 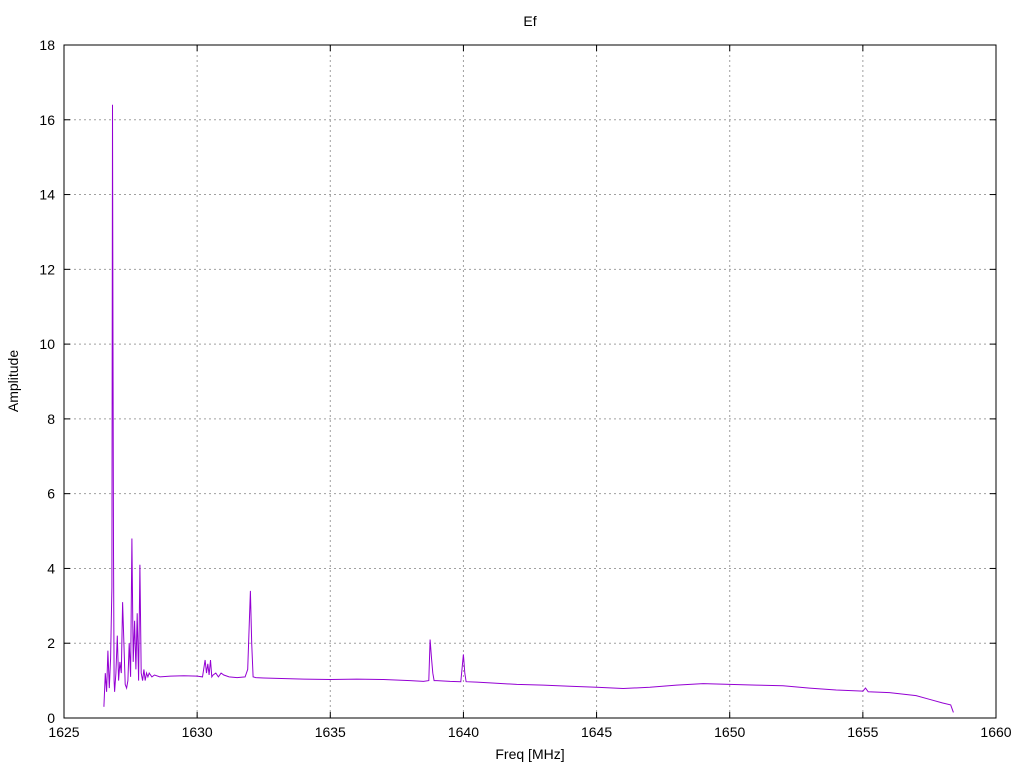 I want to click on y-tick-label: 0, so click(x=51, y=718).